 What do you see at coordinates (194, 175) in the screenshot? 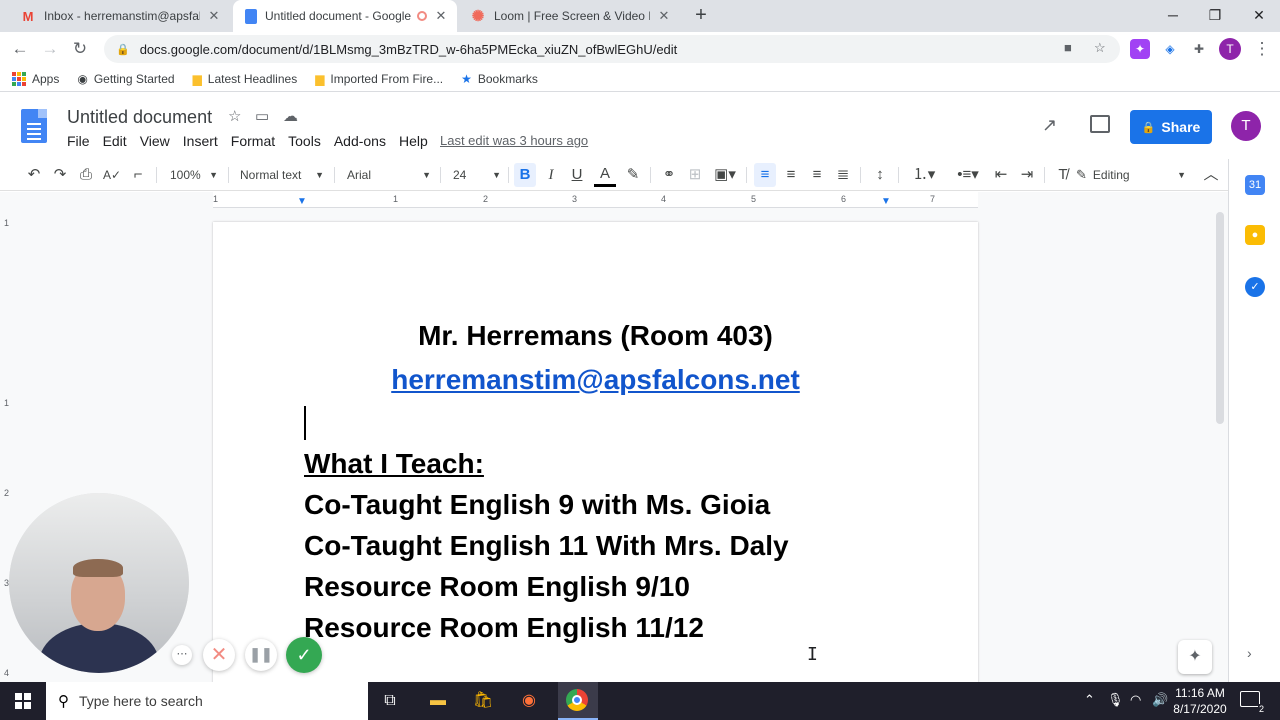
I see `zoom-select: 100% ▼` at bounding box center [194, 175].